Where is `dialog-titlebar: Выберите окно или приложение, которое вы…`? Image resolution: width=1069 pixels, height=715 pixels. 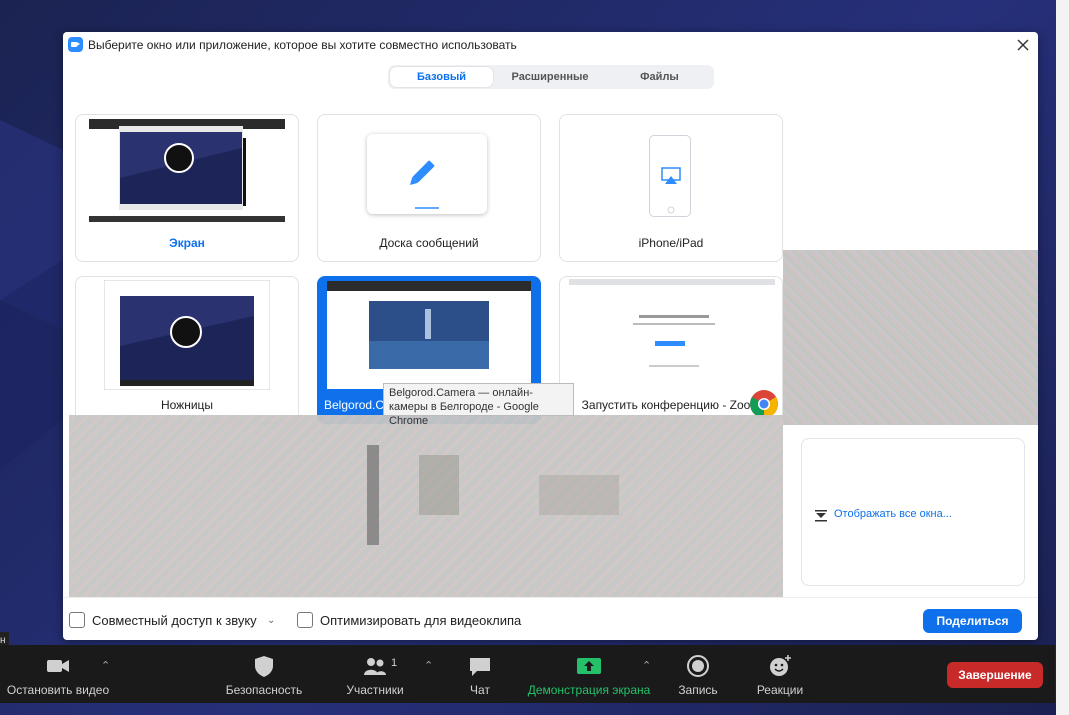 dialog-titlebar: Выберите окно или приложение, которое вы… is located at coordinates (550, 45).